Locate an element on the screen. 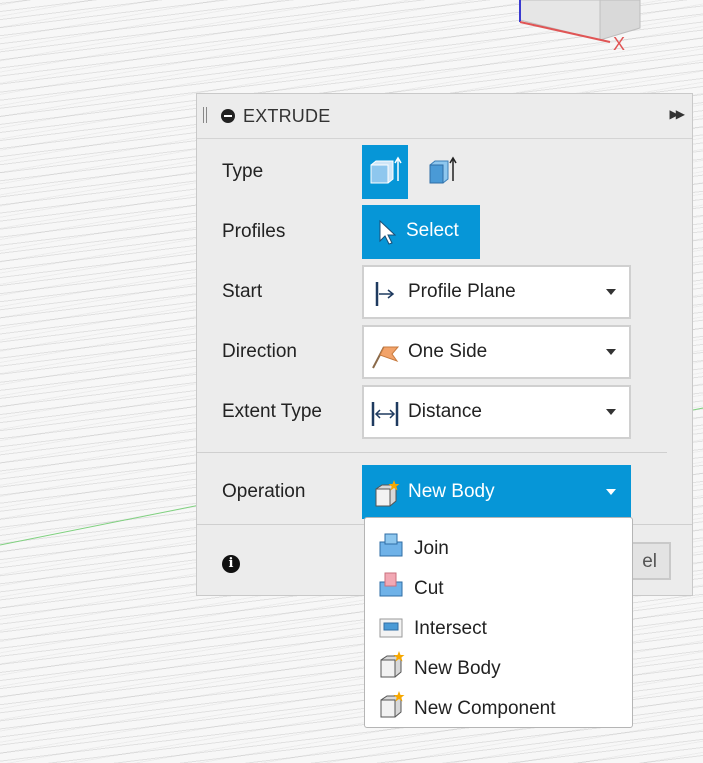  menu-item-new-body: New Body is located at coordinates (498, 664).